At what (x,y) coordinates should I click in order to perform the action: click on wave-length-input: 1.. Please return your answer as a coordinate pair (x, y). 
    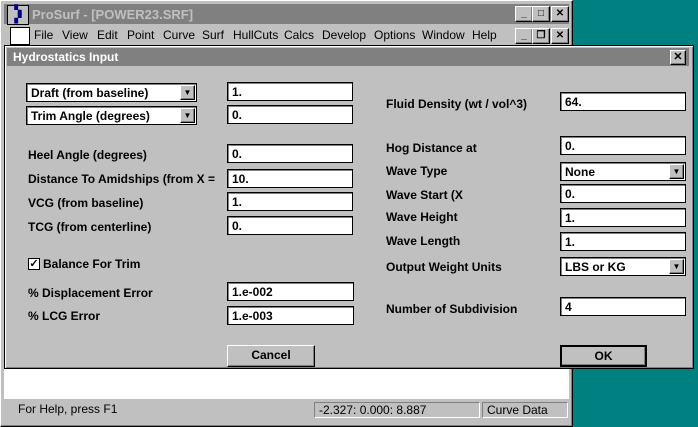
    Looking at the image, I should click on (623, 241).